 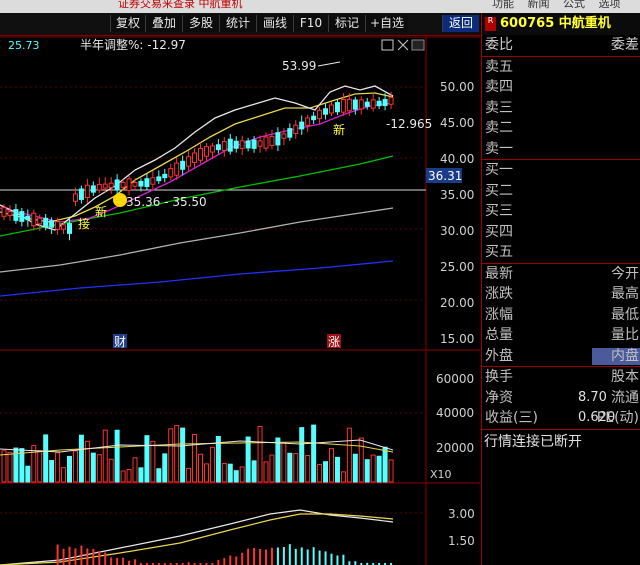 What do you see at coordinates (561, 232) in the screenshot?
I see `bid-row: 买四` at bounding box center [561, 232].